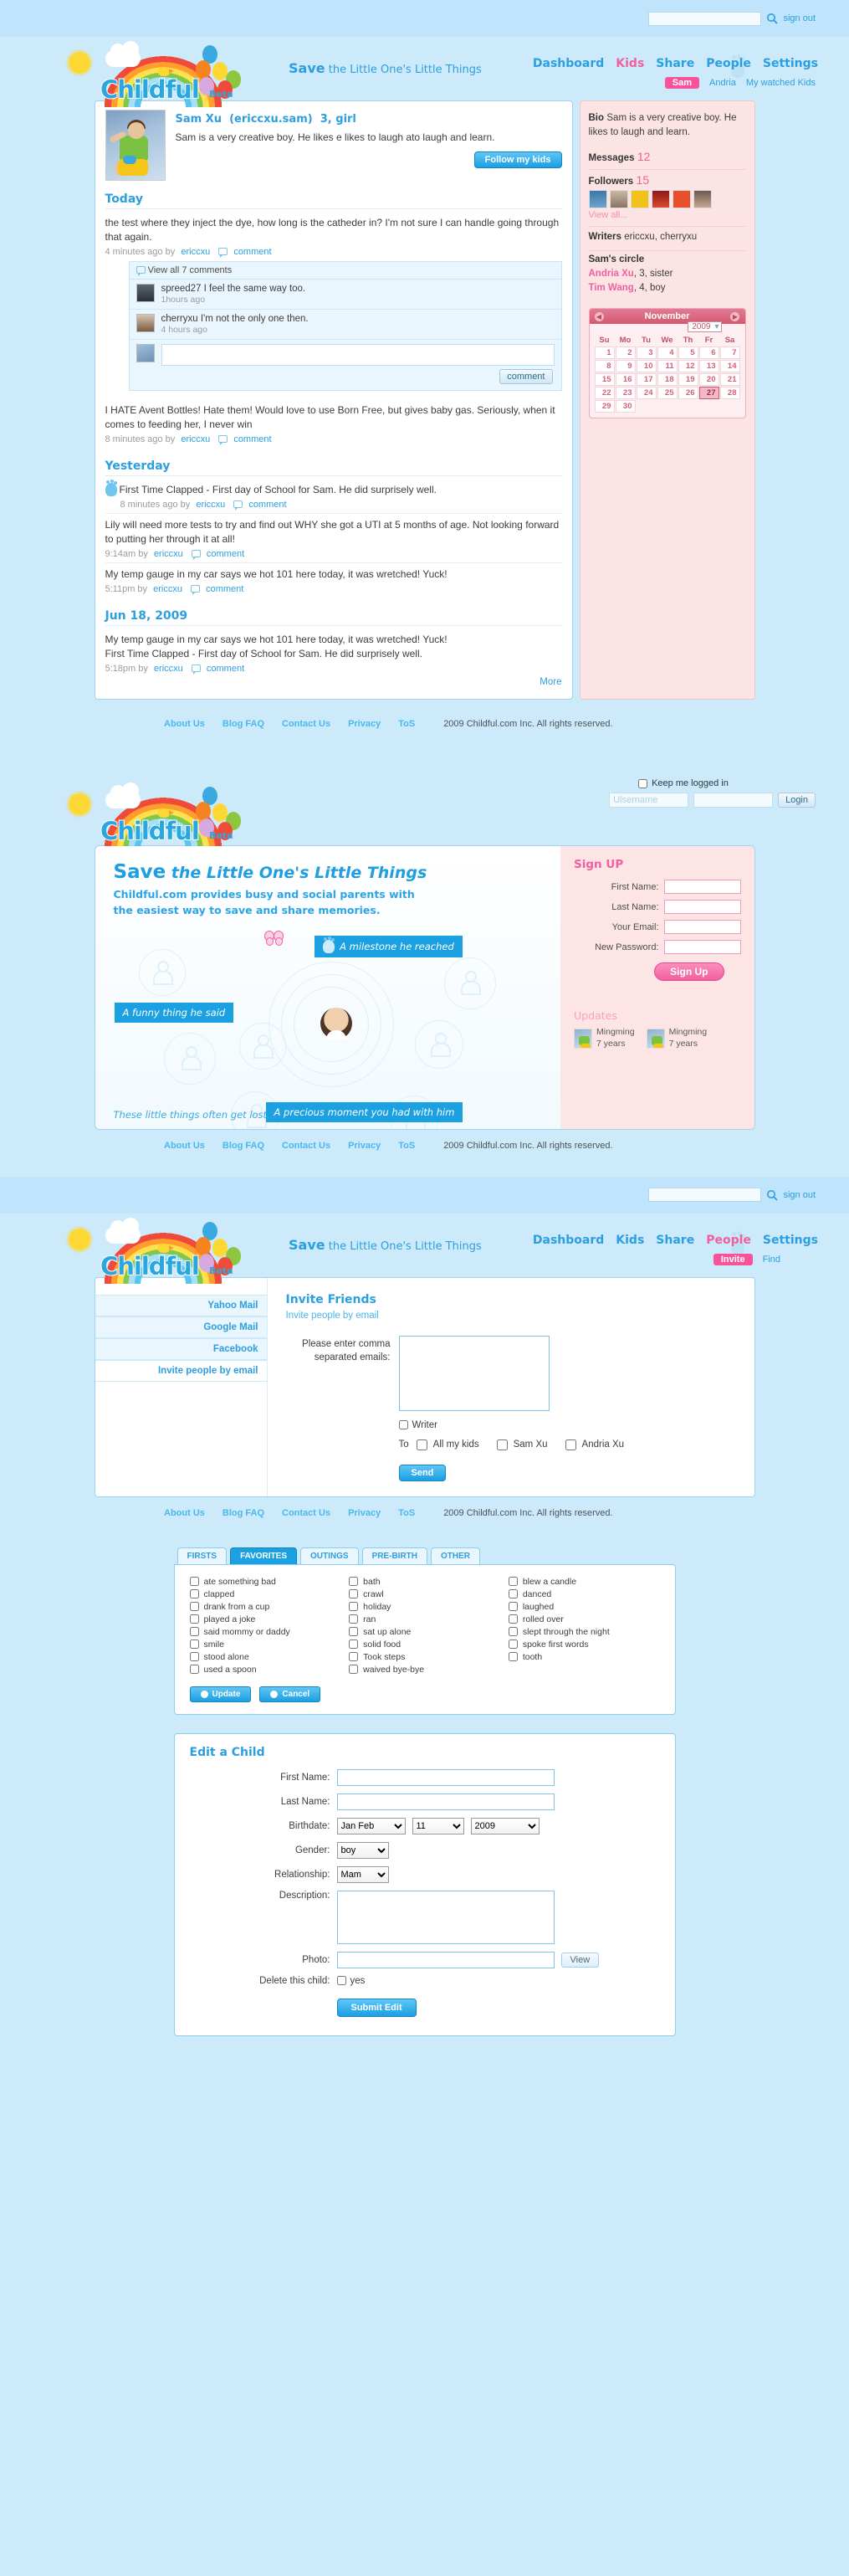  Describe the element at coordinates (456, 1555) in the screenshot. I see `tab-other: OTHER` at that location.